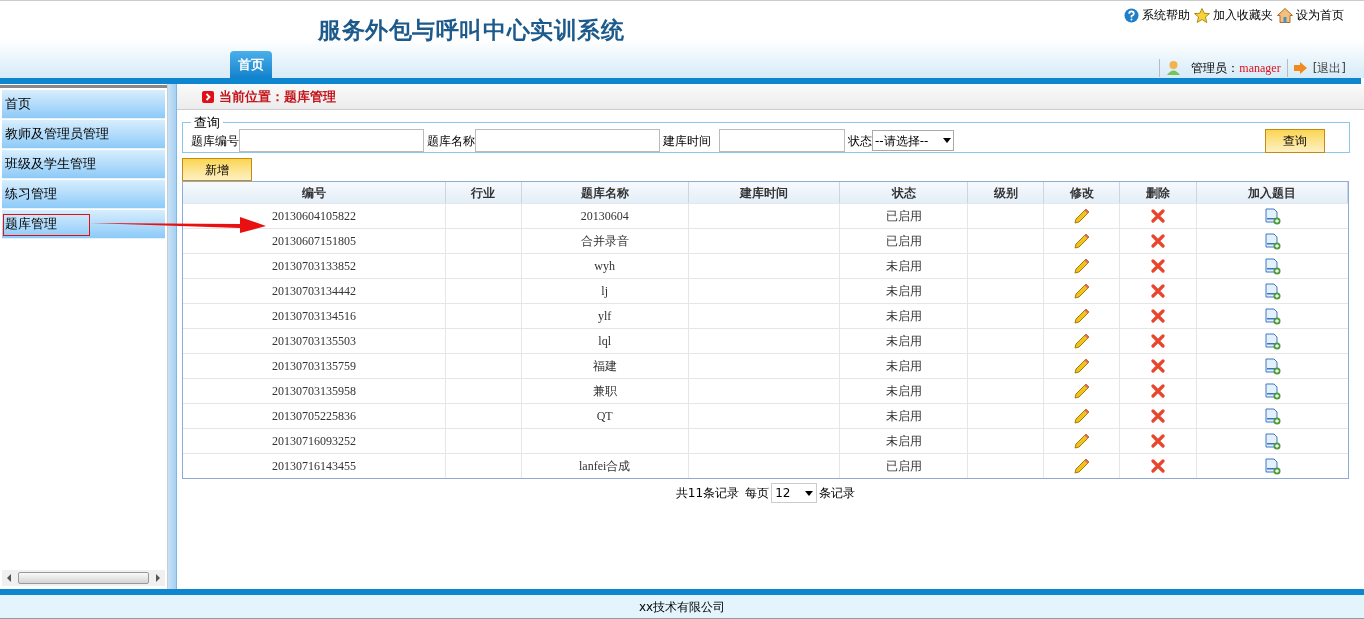 The height and width of the screenshot is (619, 1364). What do you see at coordinates (757, 493) in the screenshot?
I see `per-page-label: 每页` at bounding box center [757, 493].